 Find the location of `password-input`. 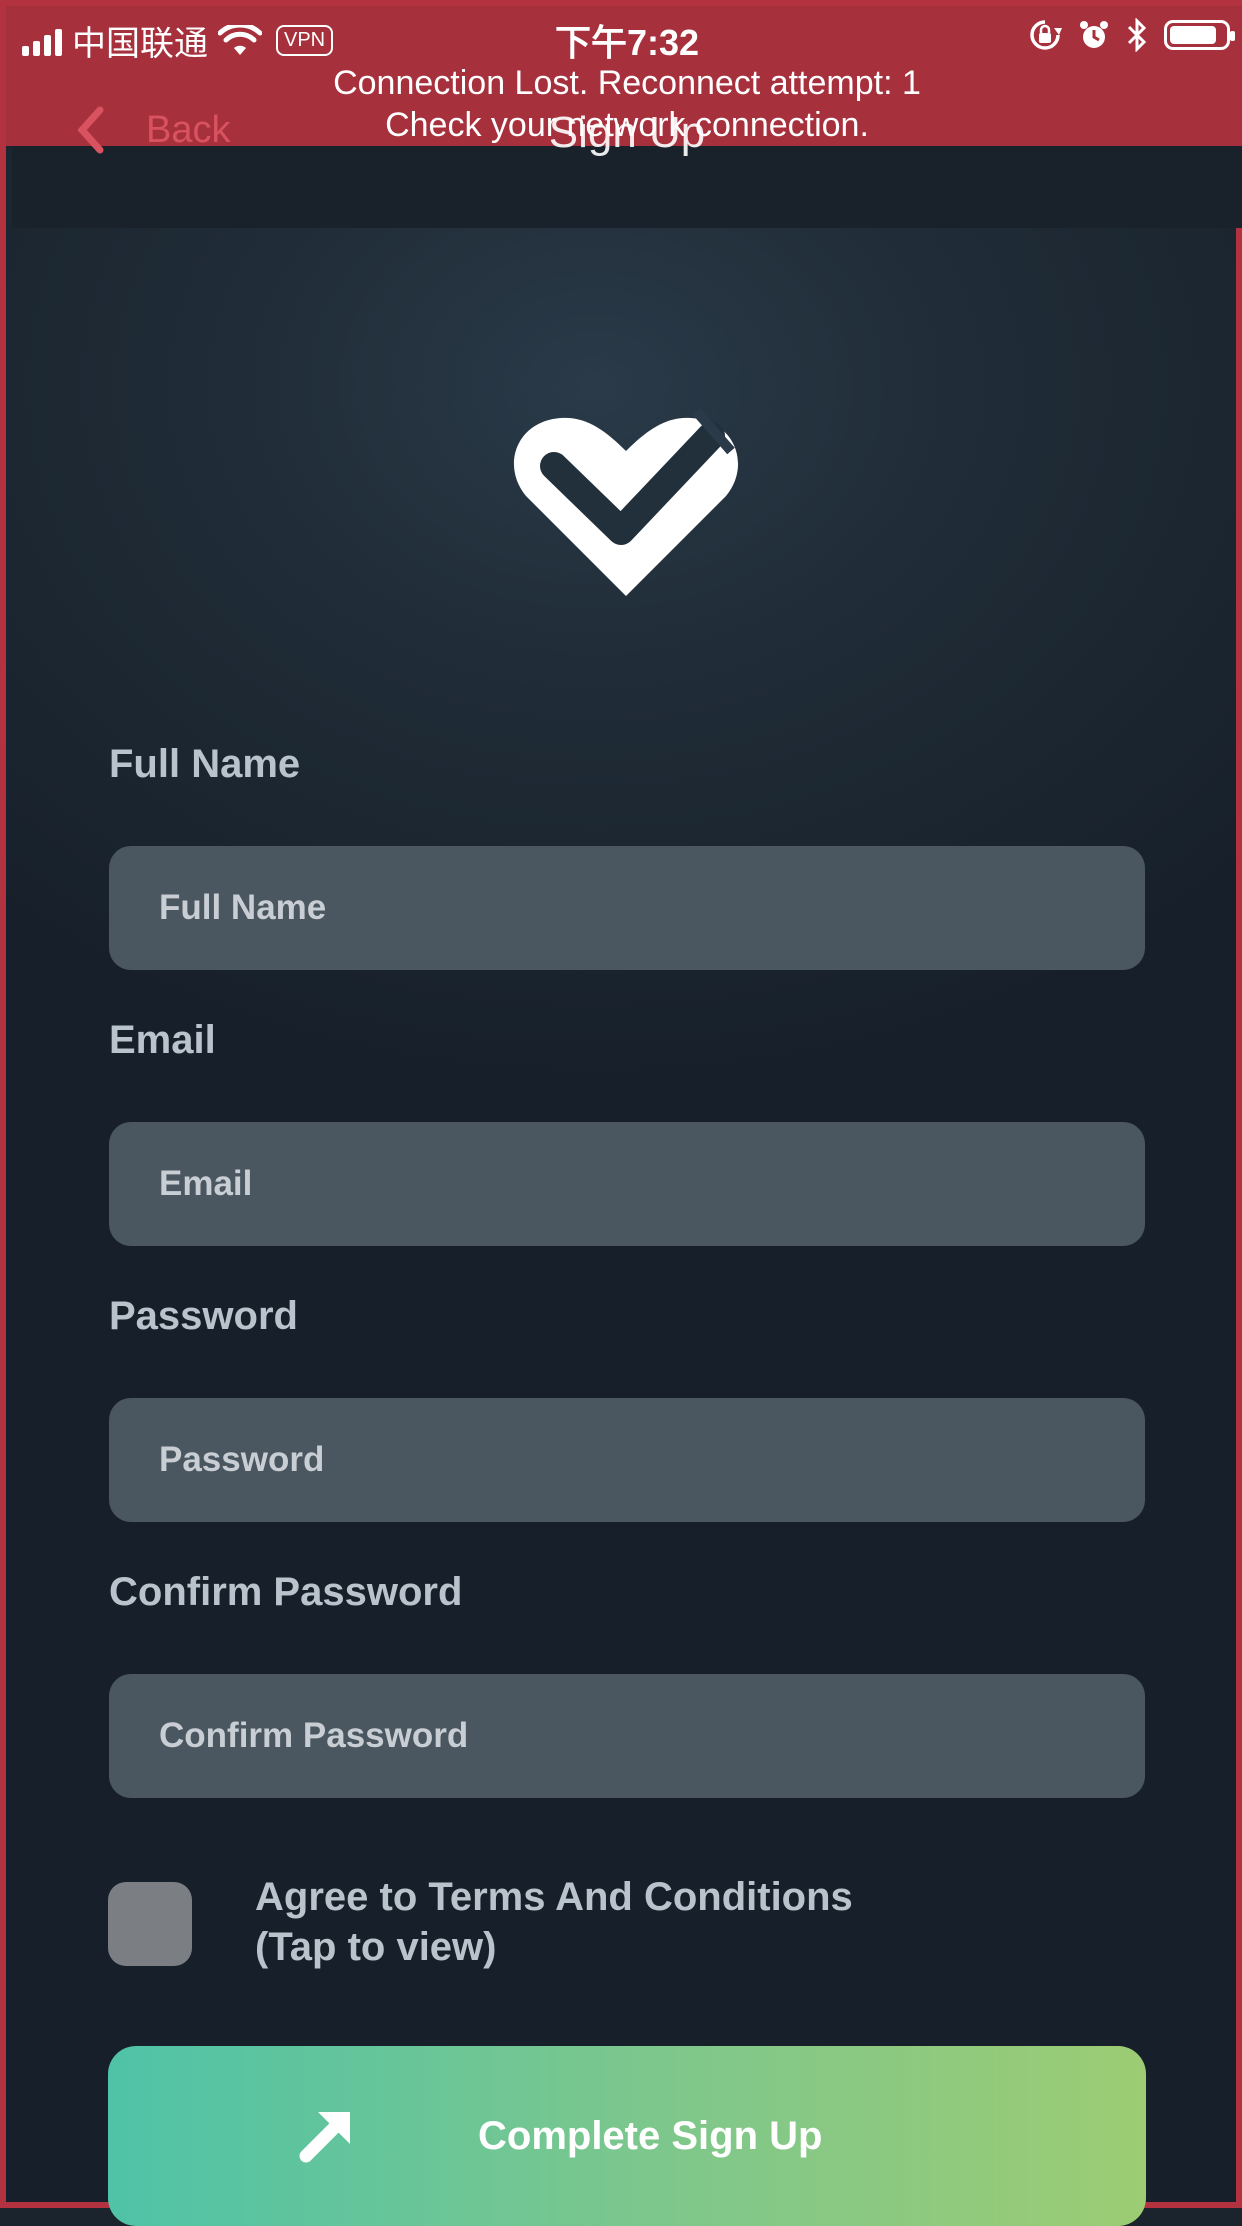

password-input is located at coordinates (651, 1460).